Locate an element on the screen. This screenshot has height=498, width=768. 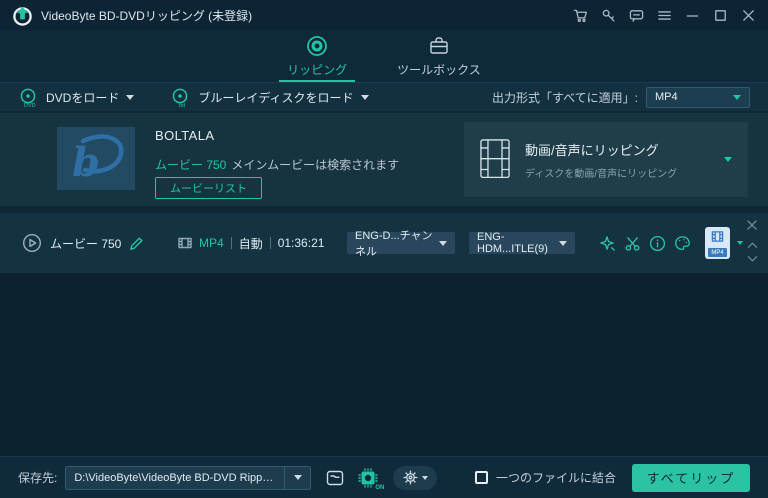
film-icon is located at coordinates (185, 243).